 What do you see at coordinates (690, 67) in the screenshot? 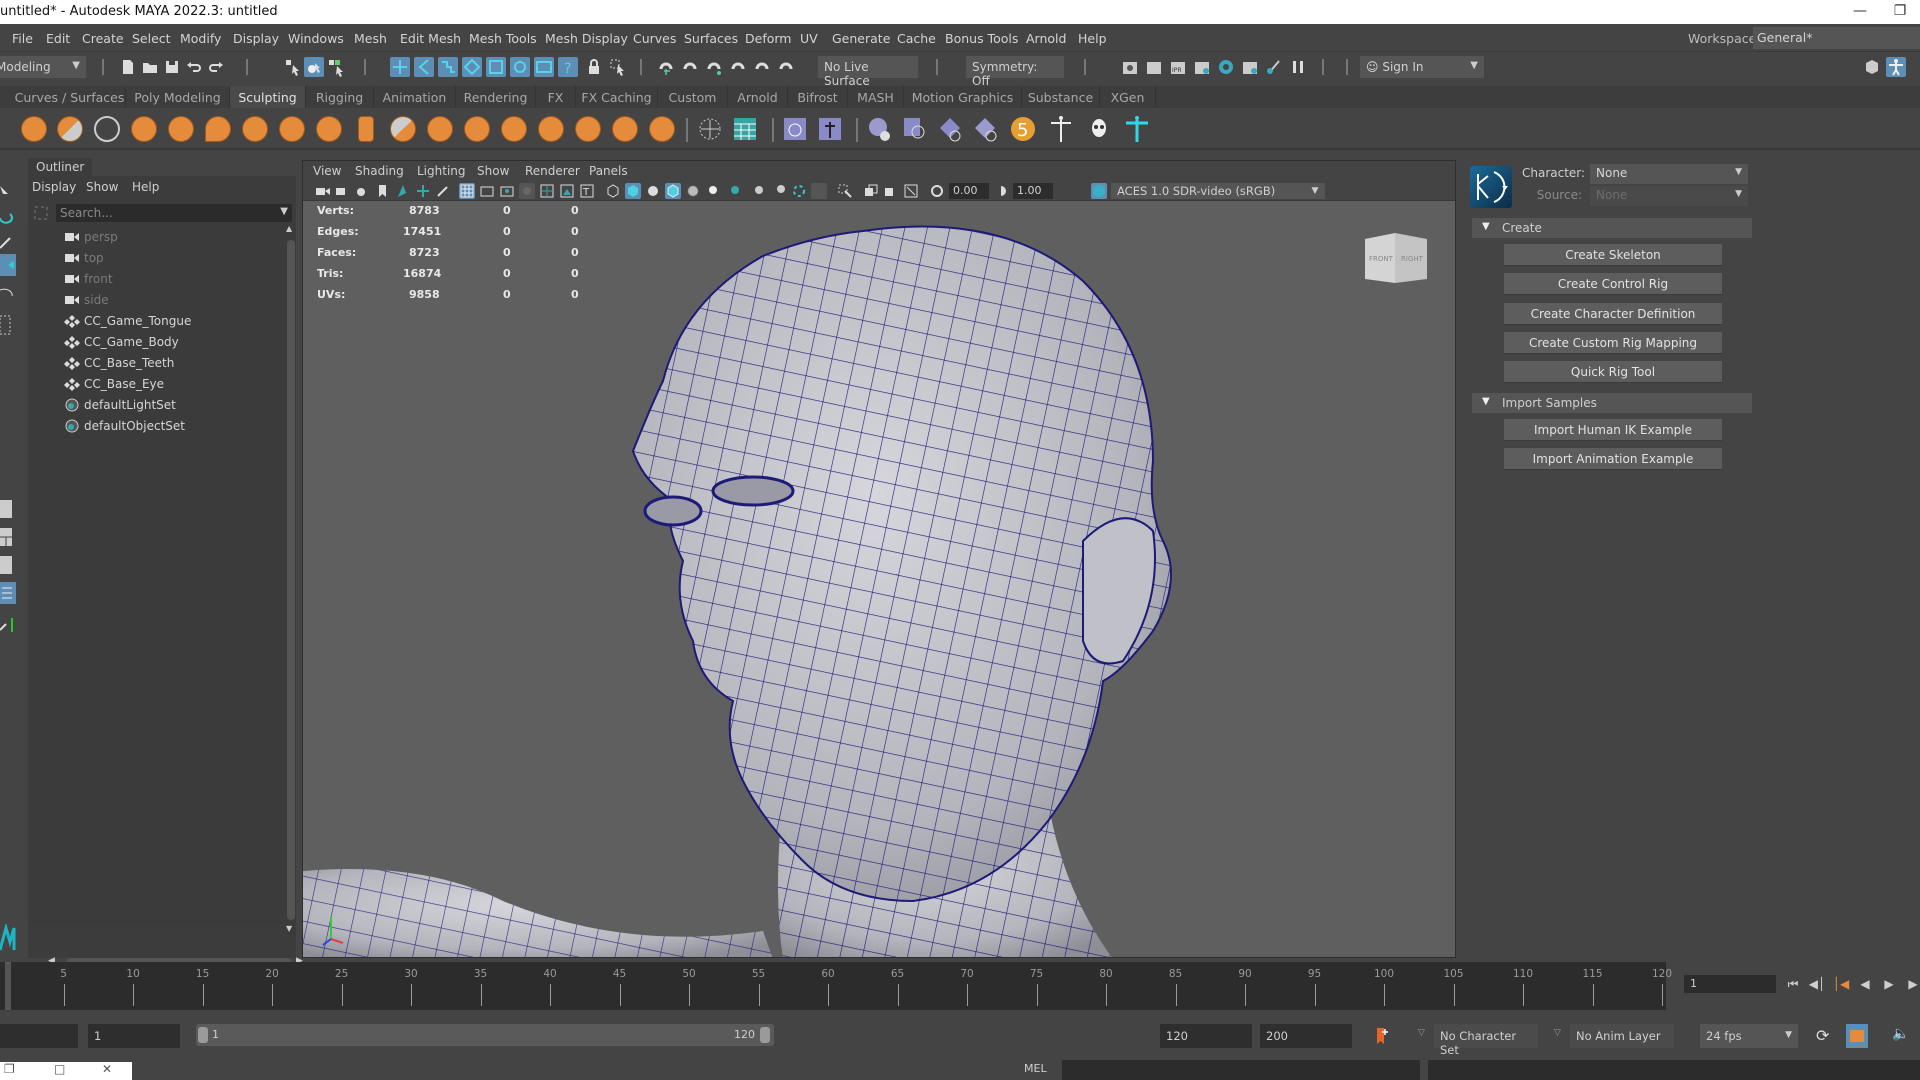
I see `snap-to-curves-button` at bounding box center [690, 67].